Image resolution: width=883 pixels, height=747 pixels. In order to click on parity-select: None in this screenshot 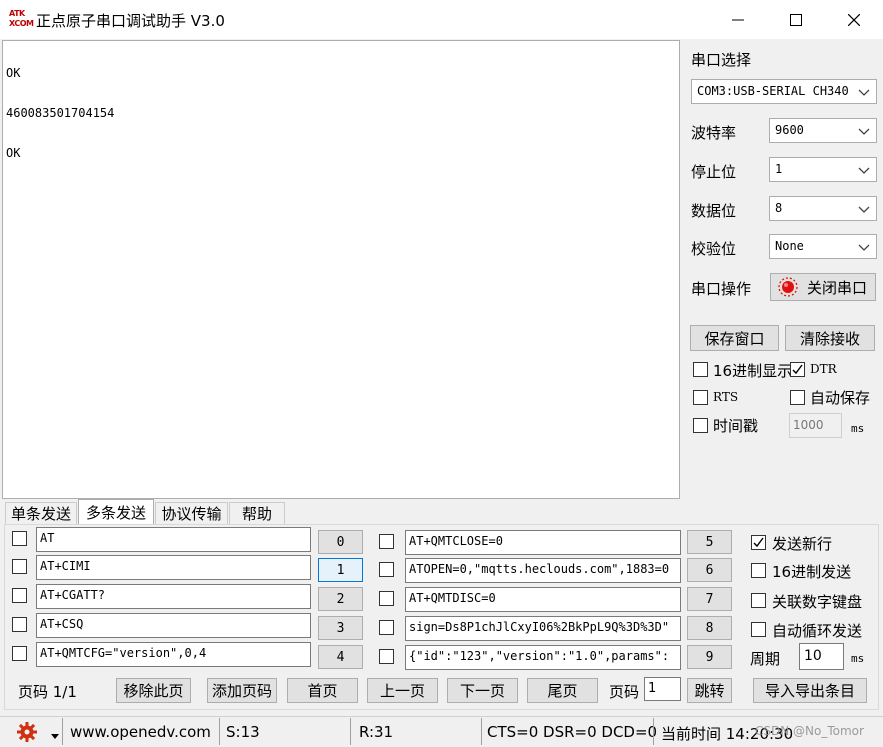, I will do `click(823, 246)`.